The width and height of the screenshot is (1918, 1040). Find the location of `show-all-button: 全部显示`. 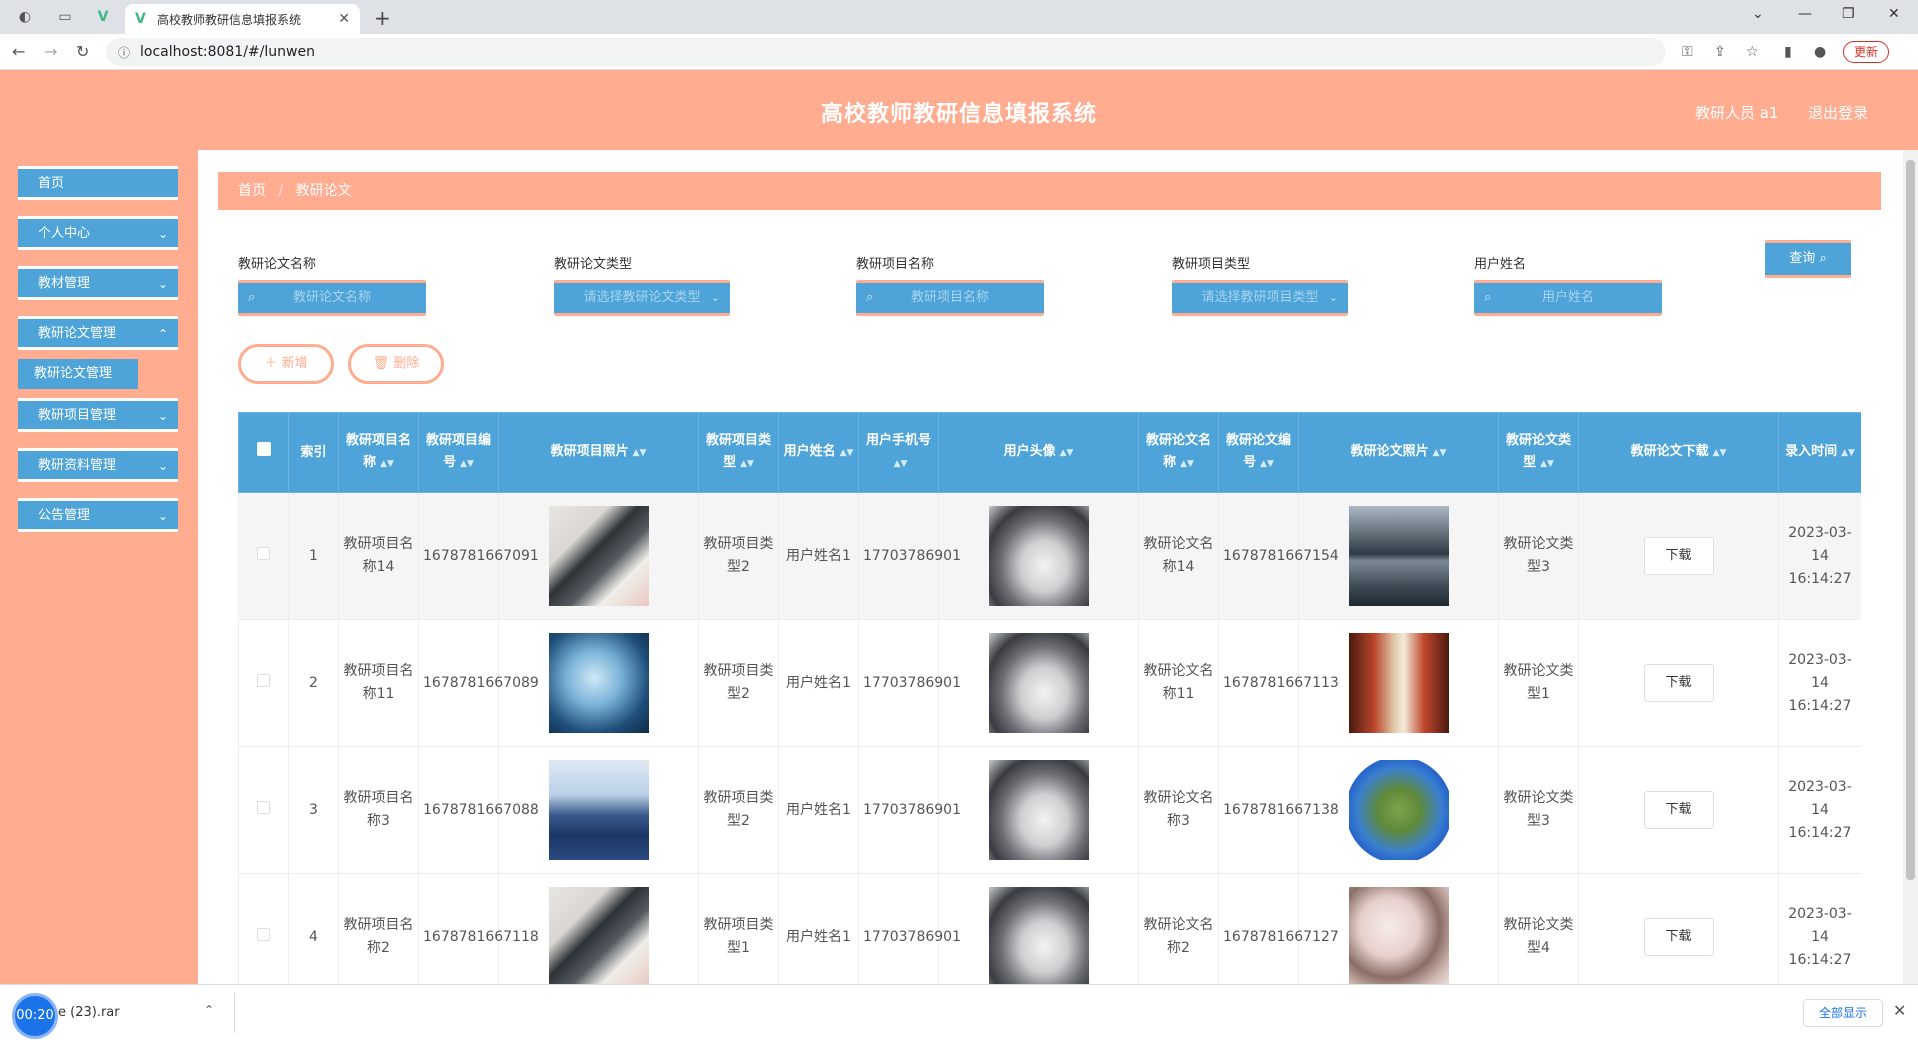

show-all-button: 全部显示 is located at coordinates (1843, 1013).